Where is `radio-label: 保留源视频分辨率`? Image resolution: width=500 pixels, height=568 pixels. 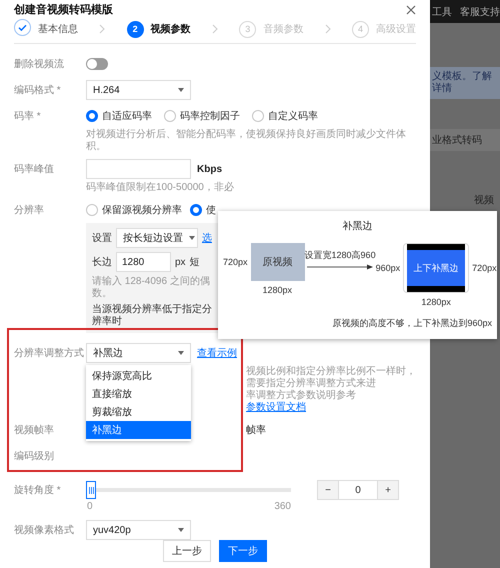
radio-label: 保留源视频分辨率 is located at coordinates (142, 210).